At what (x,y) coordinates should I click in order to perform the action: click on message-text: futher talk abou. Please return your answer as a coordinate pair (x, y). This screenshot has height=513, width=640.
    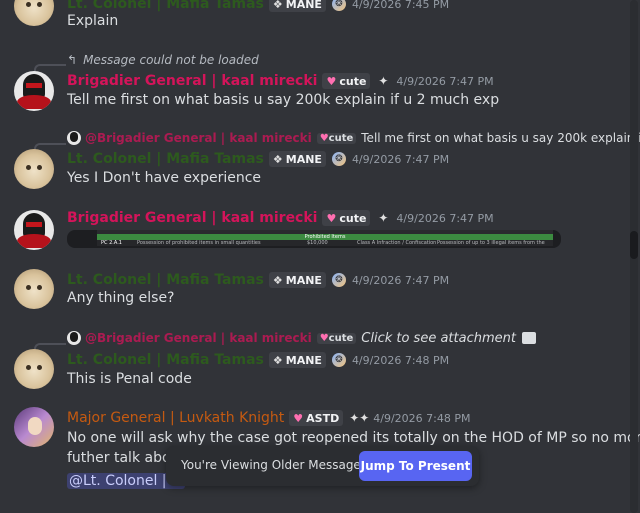
    Looking at the image, I should click on (123, 458).